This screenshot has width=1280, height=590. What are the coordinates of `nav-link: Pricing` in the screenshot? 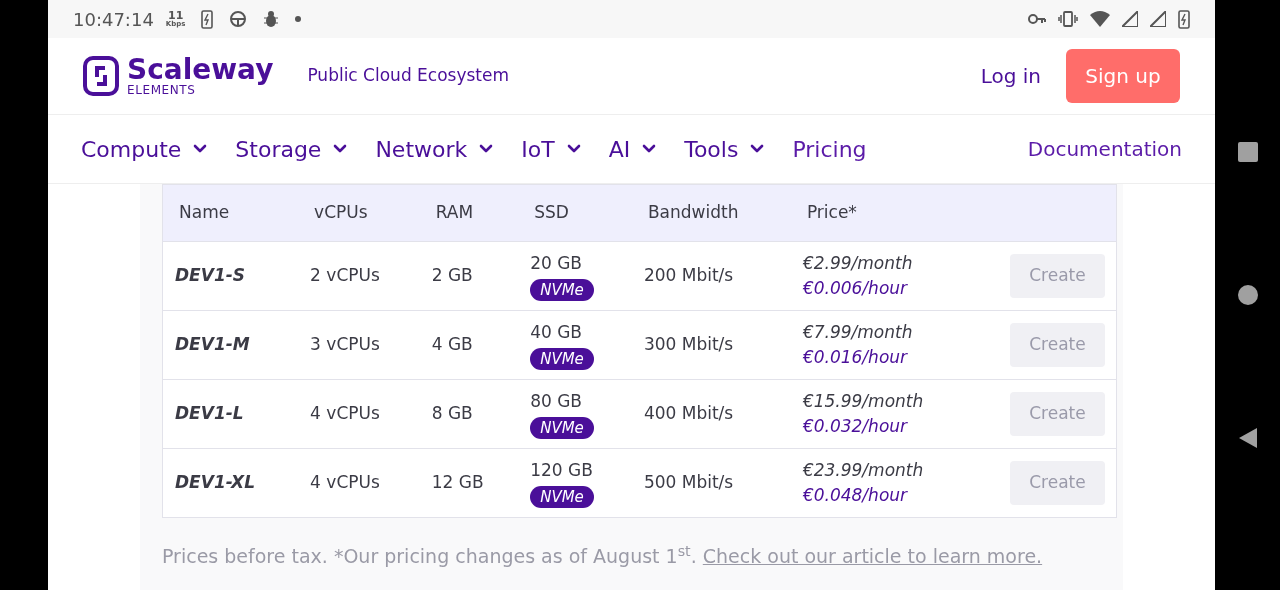 It's located at (829, 149).